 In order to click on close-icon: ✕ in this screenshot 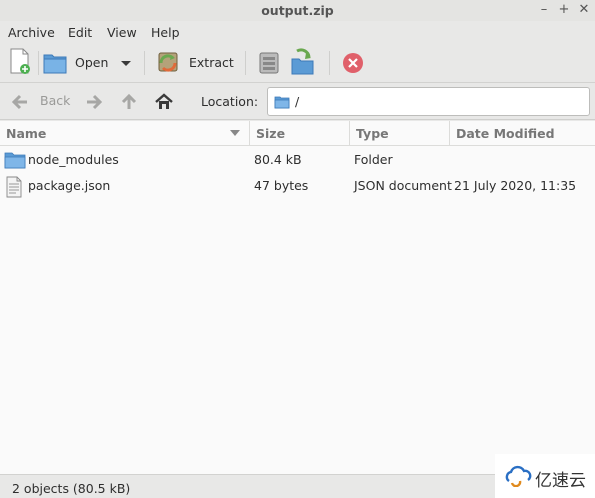, I will do `click(584, 10)`.